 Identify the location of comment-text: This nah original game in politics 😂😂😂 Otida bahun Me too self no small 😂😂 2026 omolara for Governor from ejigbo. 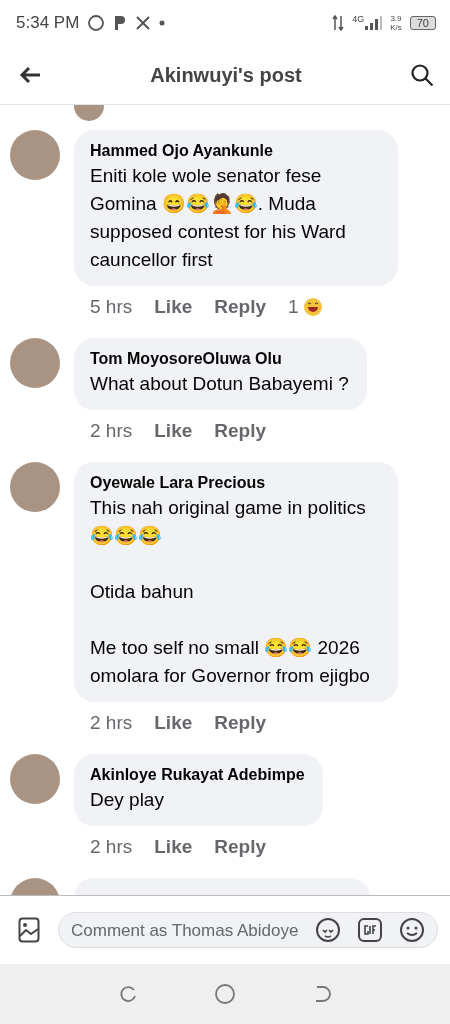
(230, 591).